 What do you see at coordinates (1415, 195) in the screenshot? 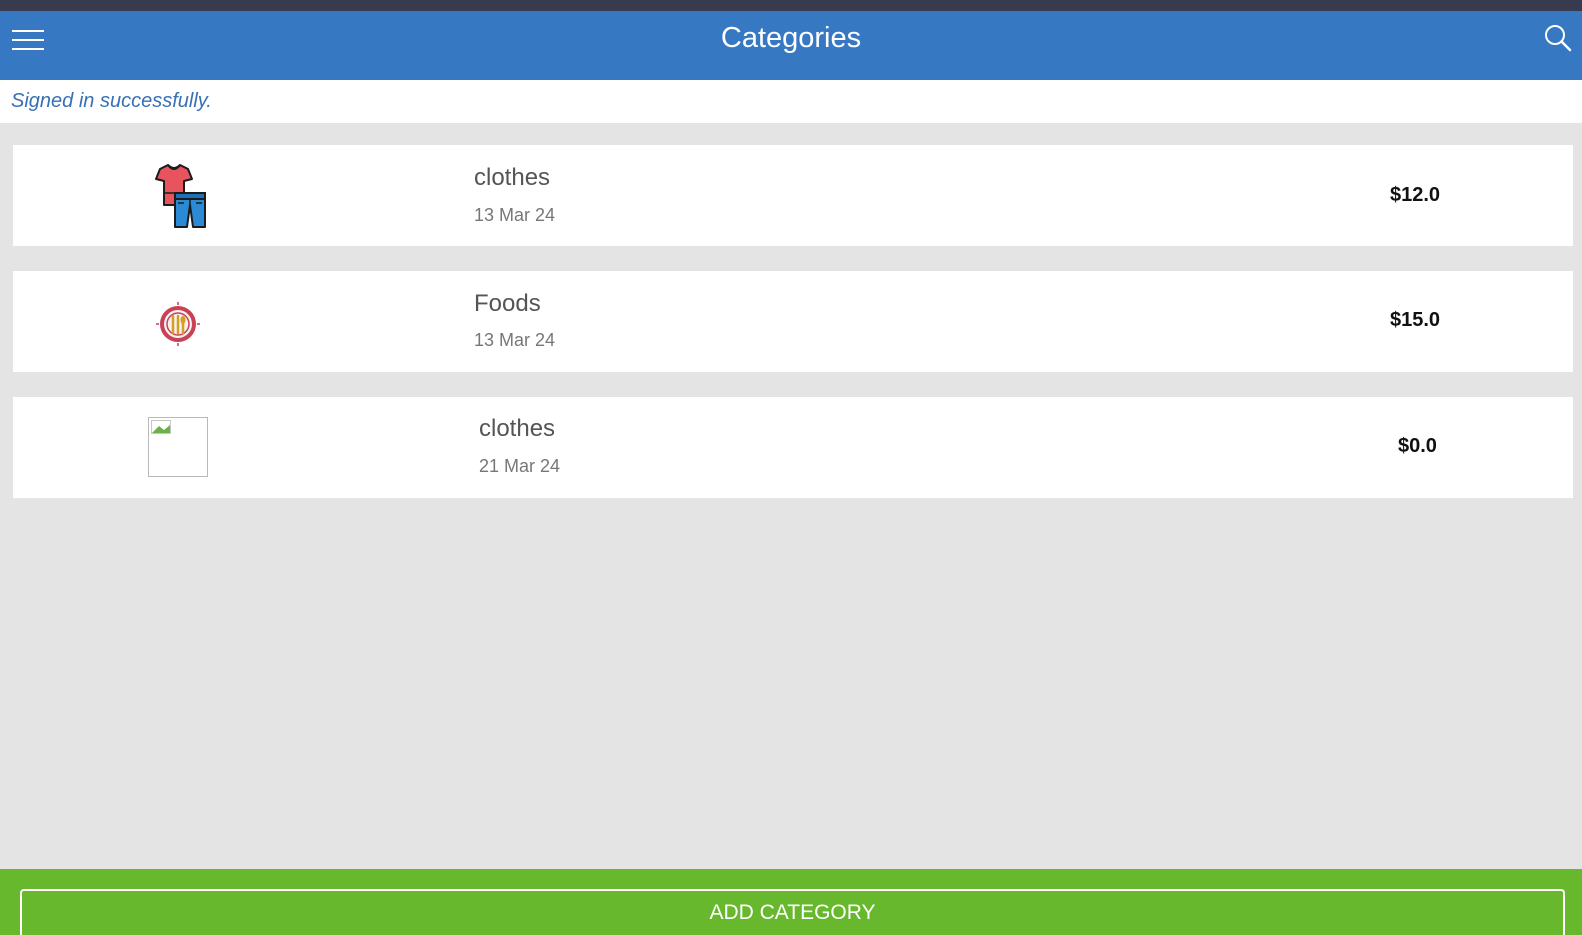
I see `category-amount: $12.0` at bounding box center [1415, 195].